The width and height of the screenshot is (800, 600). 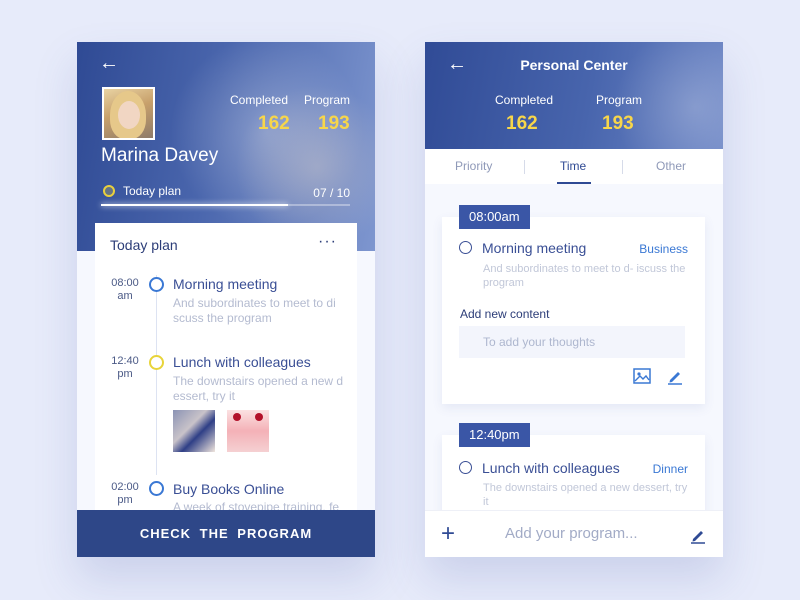 I want to click on tab-bar: Priority Time Other, so click(x=574, y=166).